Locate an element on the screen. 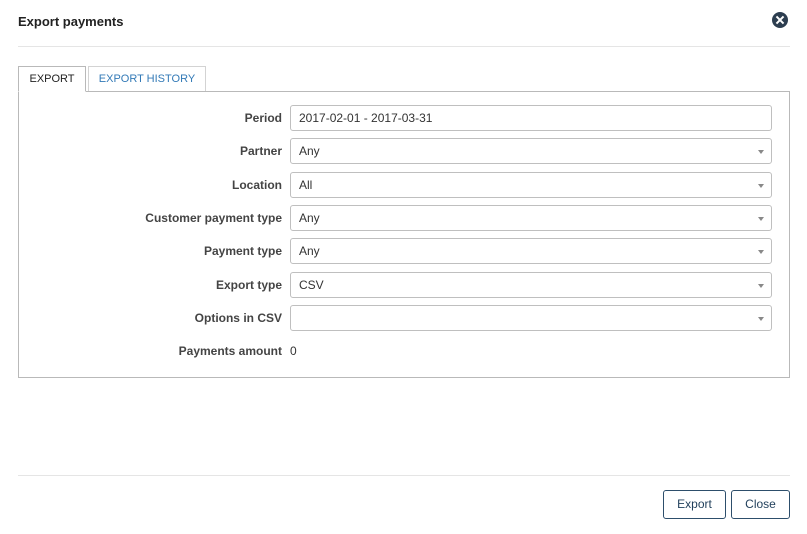  location-label: Location is located at coordinates (257, 185).